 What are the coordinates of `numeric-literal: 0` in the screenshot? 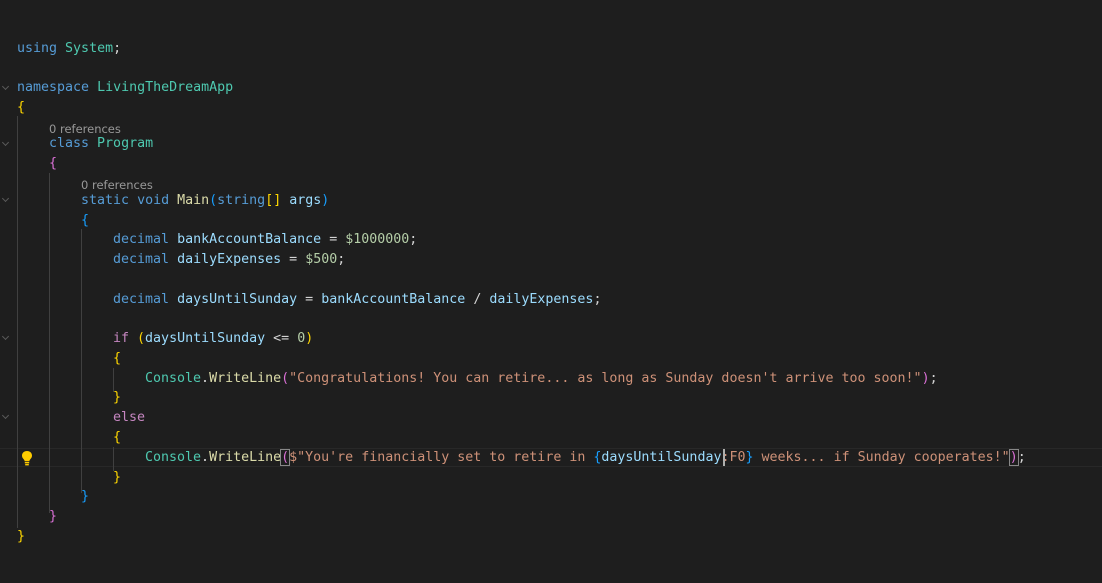 It's located at (301, 338).